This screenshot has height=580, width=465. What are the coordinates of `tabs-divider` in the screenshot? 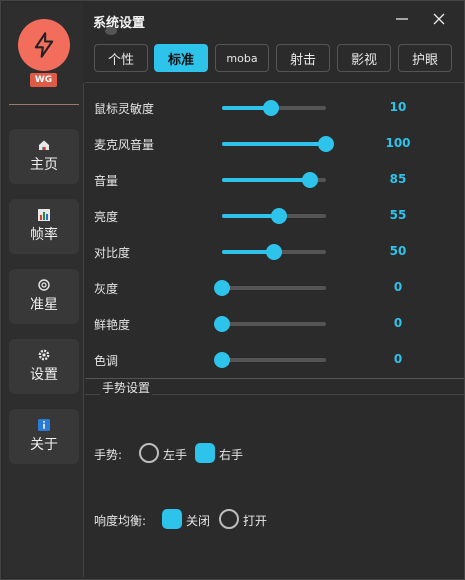 It's located at (274, 82).